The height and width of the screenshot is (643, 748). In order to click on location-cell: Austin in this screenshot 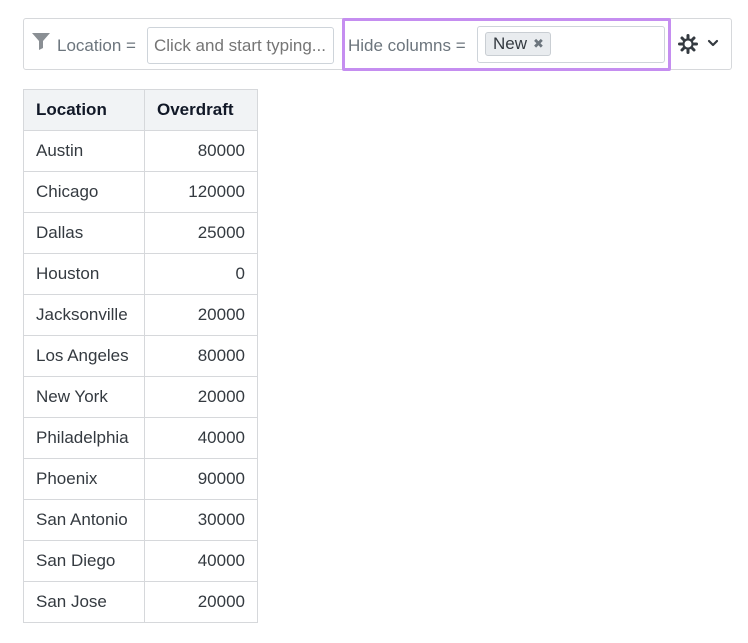, I will do `click(84, 151)`.